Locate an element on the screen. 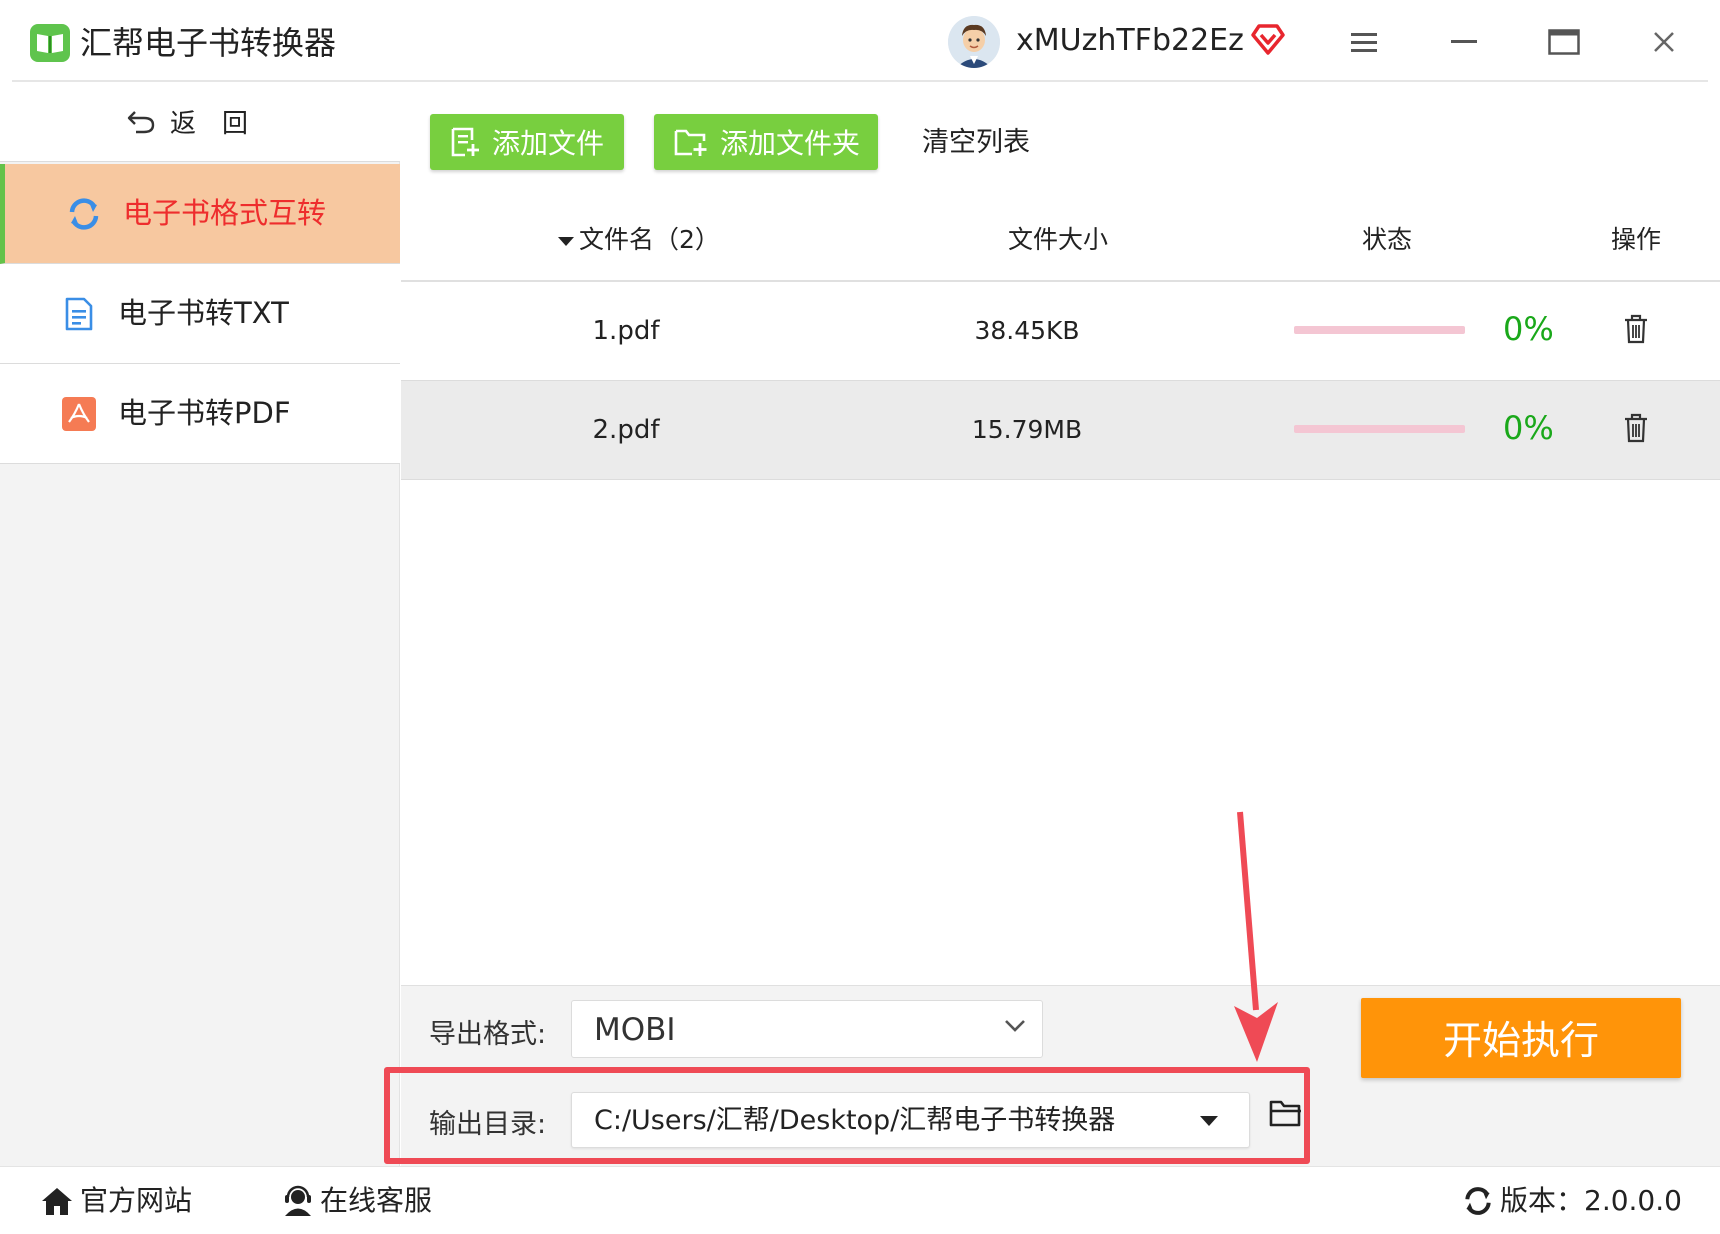 The height and width of the screenshot is (1234, 1720). file-size: 38.45KB is located at coordinates (1027, 330).